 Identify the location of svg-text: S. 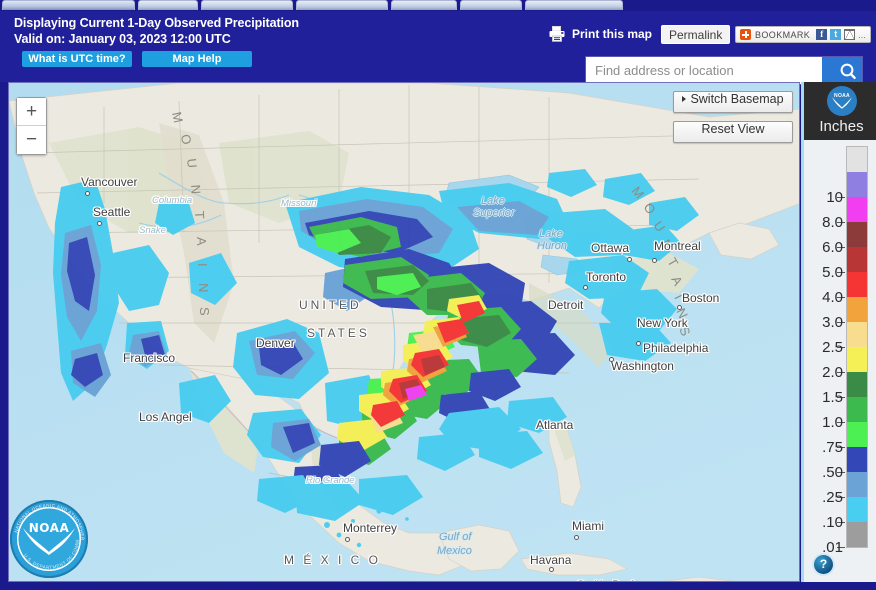
(204, 312).